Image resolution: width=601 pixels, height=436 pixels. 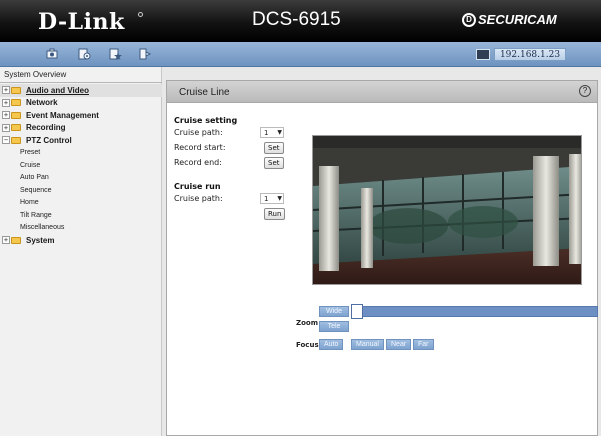 I want to click on sidebar-item-audio-and-video: + Audio and Video, so click(x=81, y=90).